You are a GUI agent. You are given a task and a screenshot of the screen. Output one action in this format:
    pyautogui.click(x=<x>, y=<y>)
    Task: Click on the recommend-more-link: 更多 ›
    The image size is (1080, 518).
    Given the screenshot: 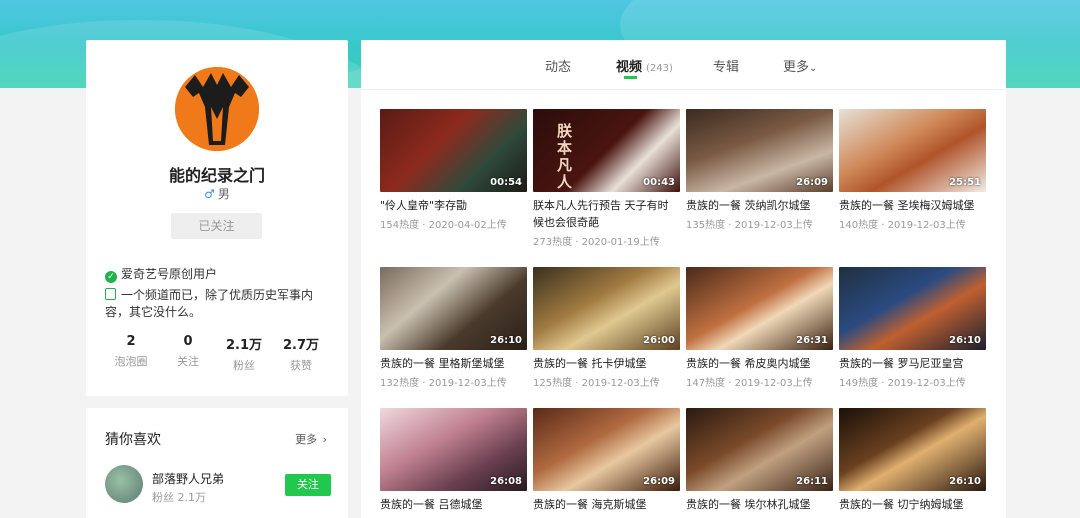 What is the action you would take?
    pyautogui.click(x=311, y=439)
    